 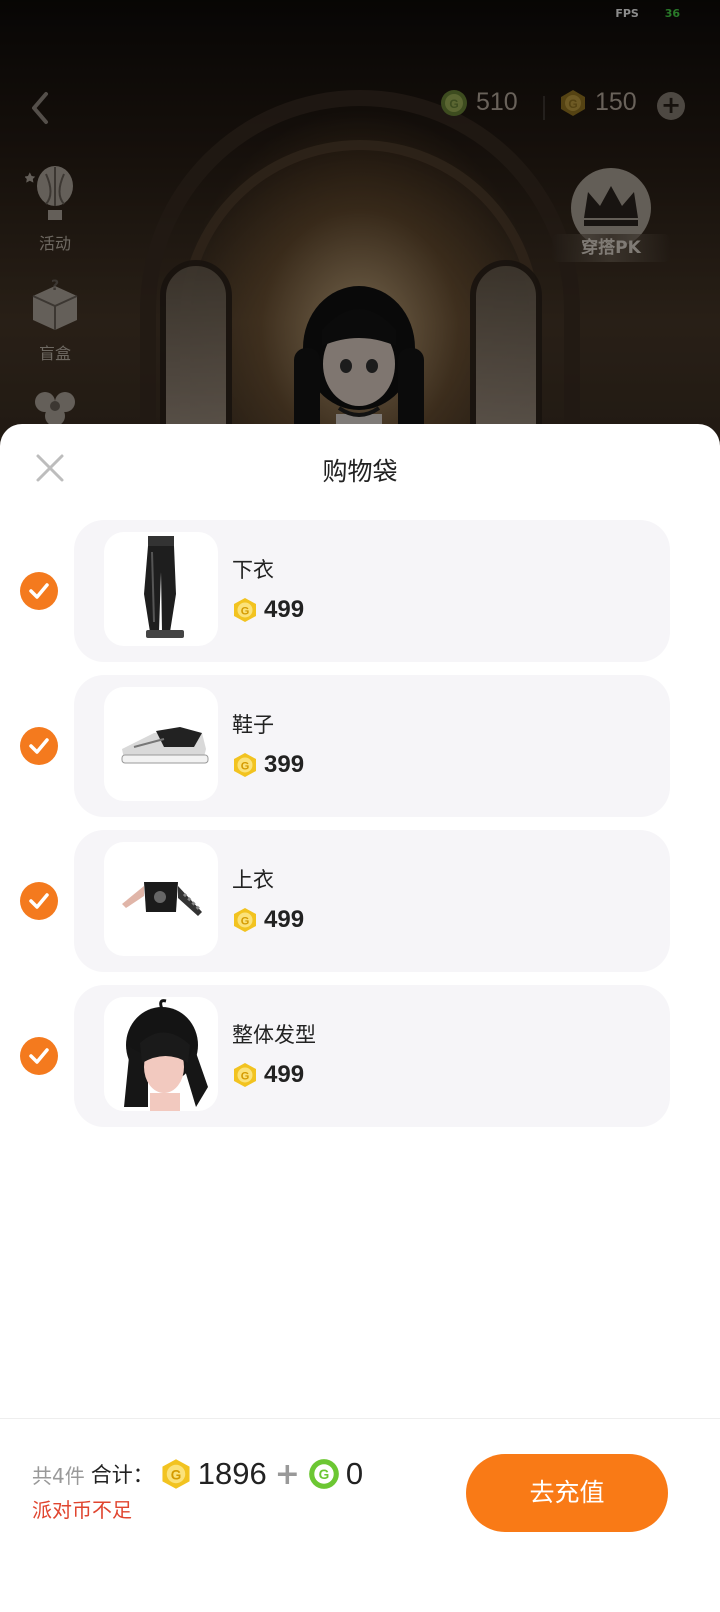 I want to click on pants-icon, so click(x=164, y=587).